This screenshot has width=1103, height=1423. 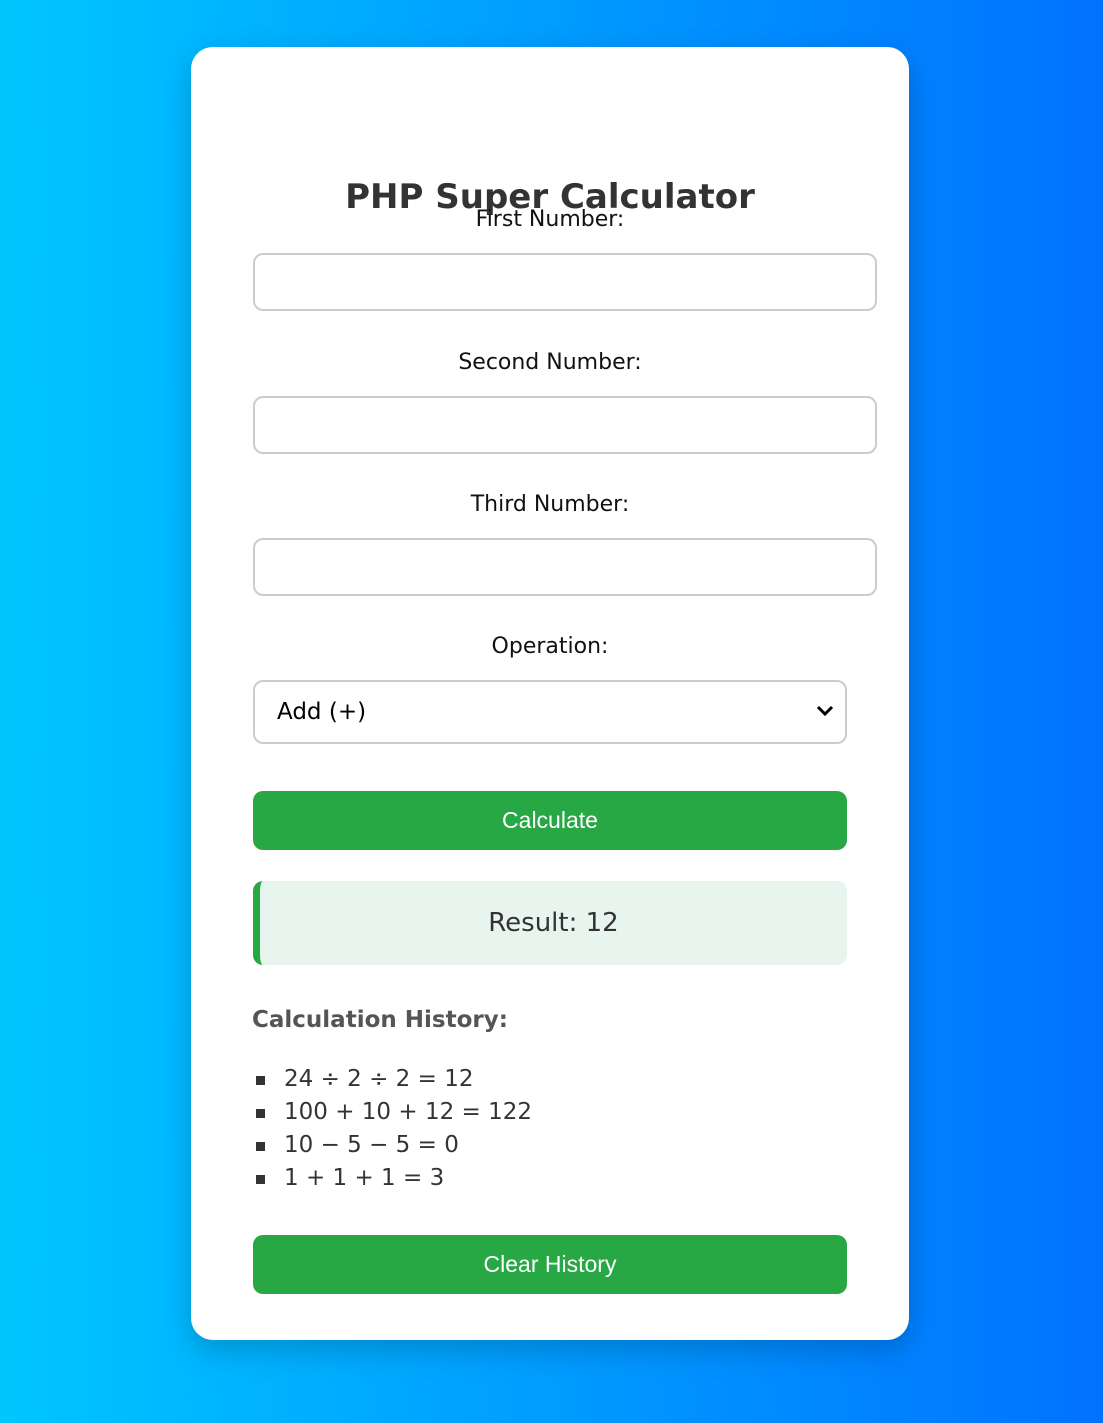 What do you see at coordinates (392, 1178) in the screenshot?
I see `history-item: 1 + 1 + 1 = 3` at bounding box center [392, 1178].